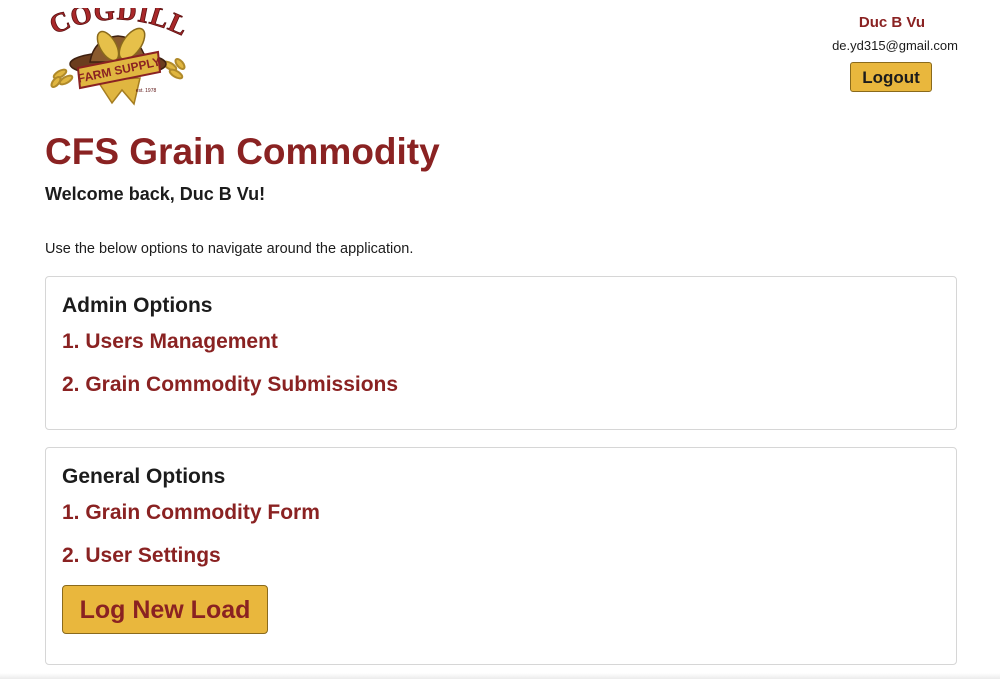  What do you see at coordinates (500, 676) in the screenshot?
I see `bottom-shadow` at bounding box center [500, 676].